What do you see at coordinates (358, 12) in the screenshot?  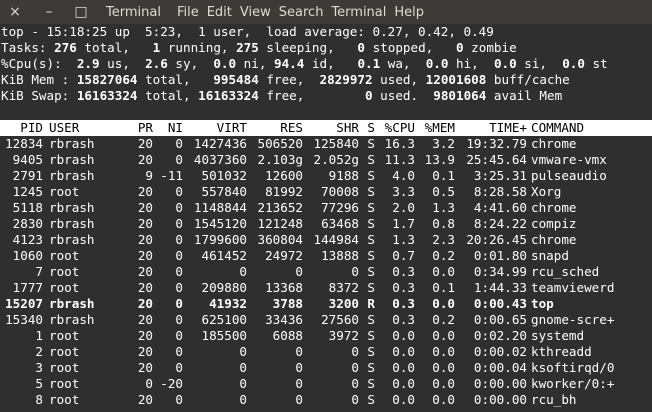 I see `menu-terminal: Terminal` at bounding box center [358, 12].